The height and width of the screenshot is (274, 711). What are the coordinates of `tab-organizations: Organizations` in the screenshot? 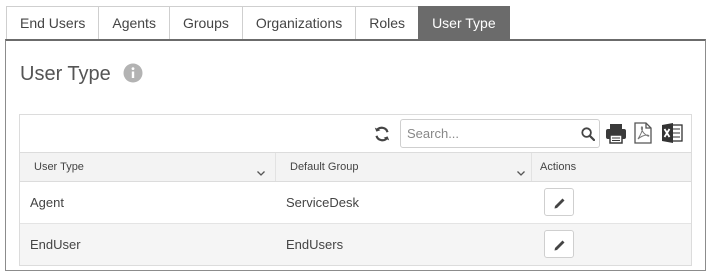 It's located at (299, 23).